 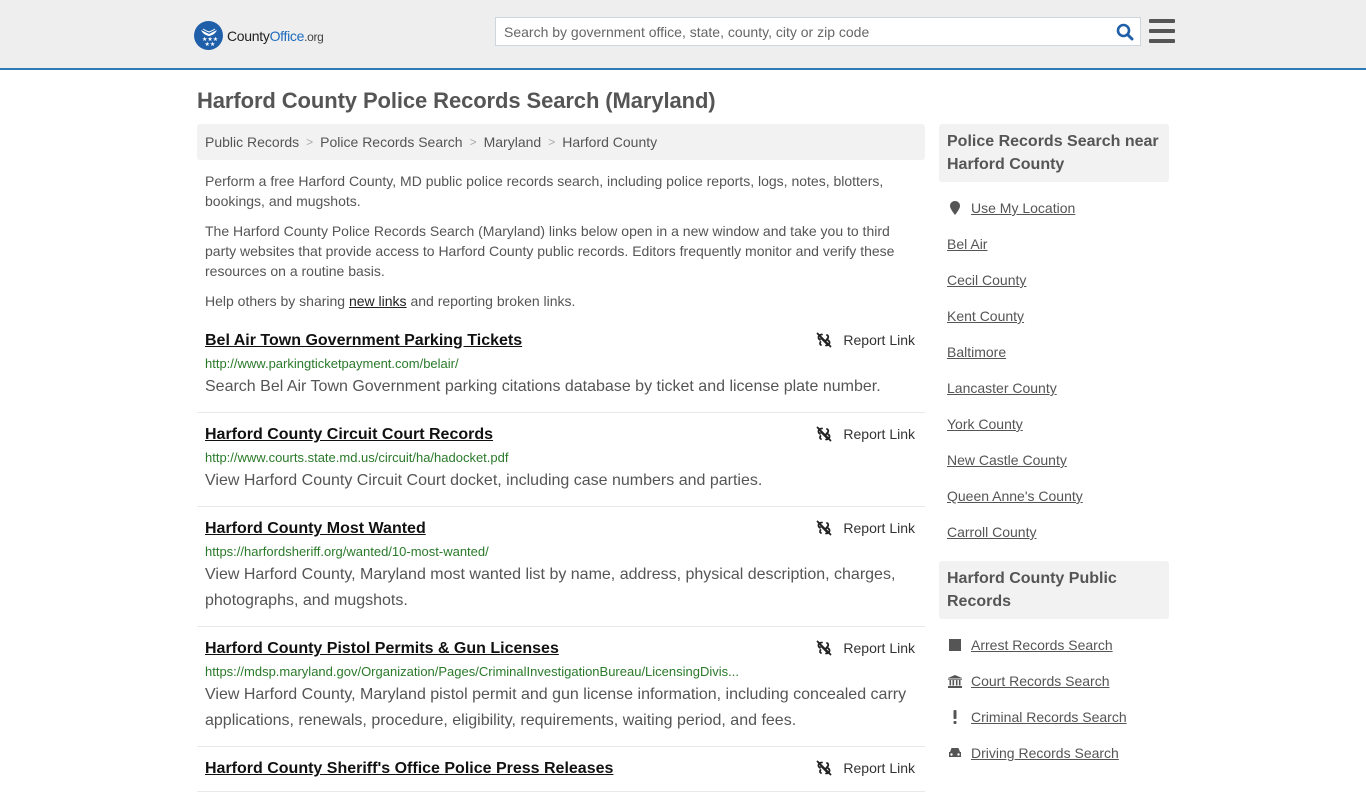 What do you see at coordinates (1042, 645) in the screenshot?
I see `arrest-records-search-link: Arrest Records Search` at bounding box center [1042, 645].